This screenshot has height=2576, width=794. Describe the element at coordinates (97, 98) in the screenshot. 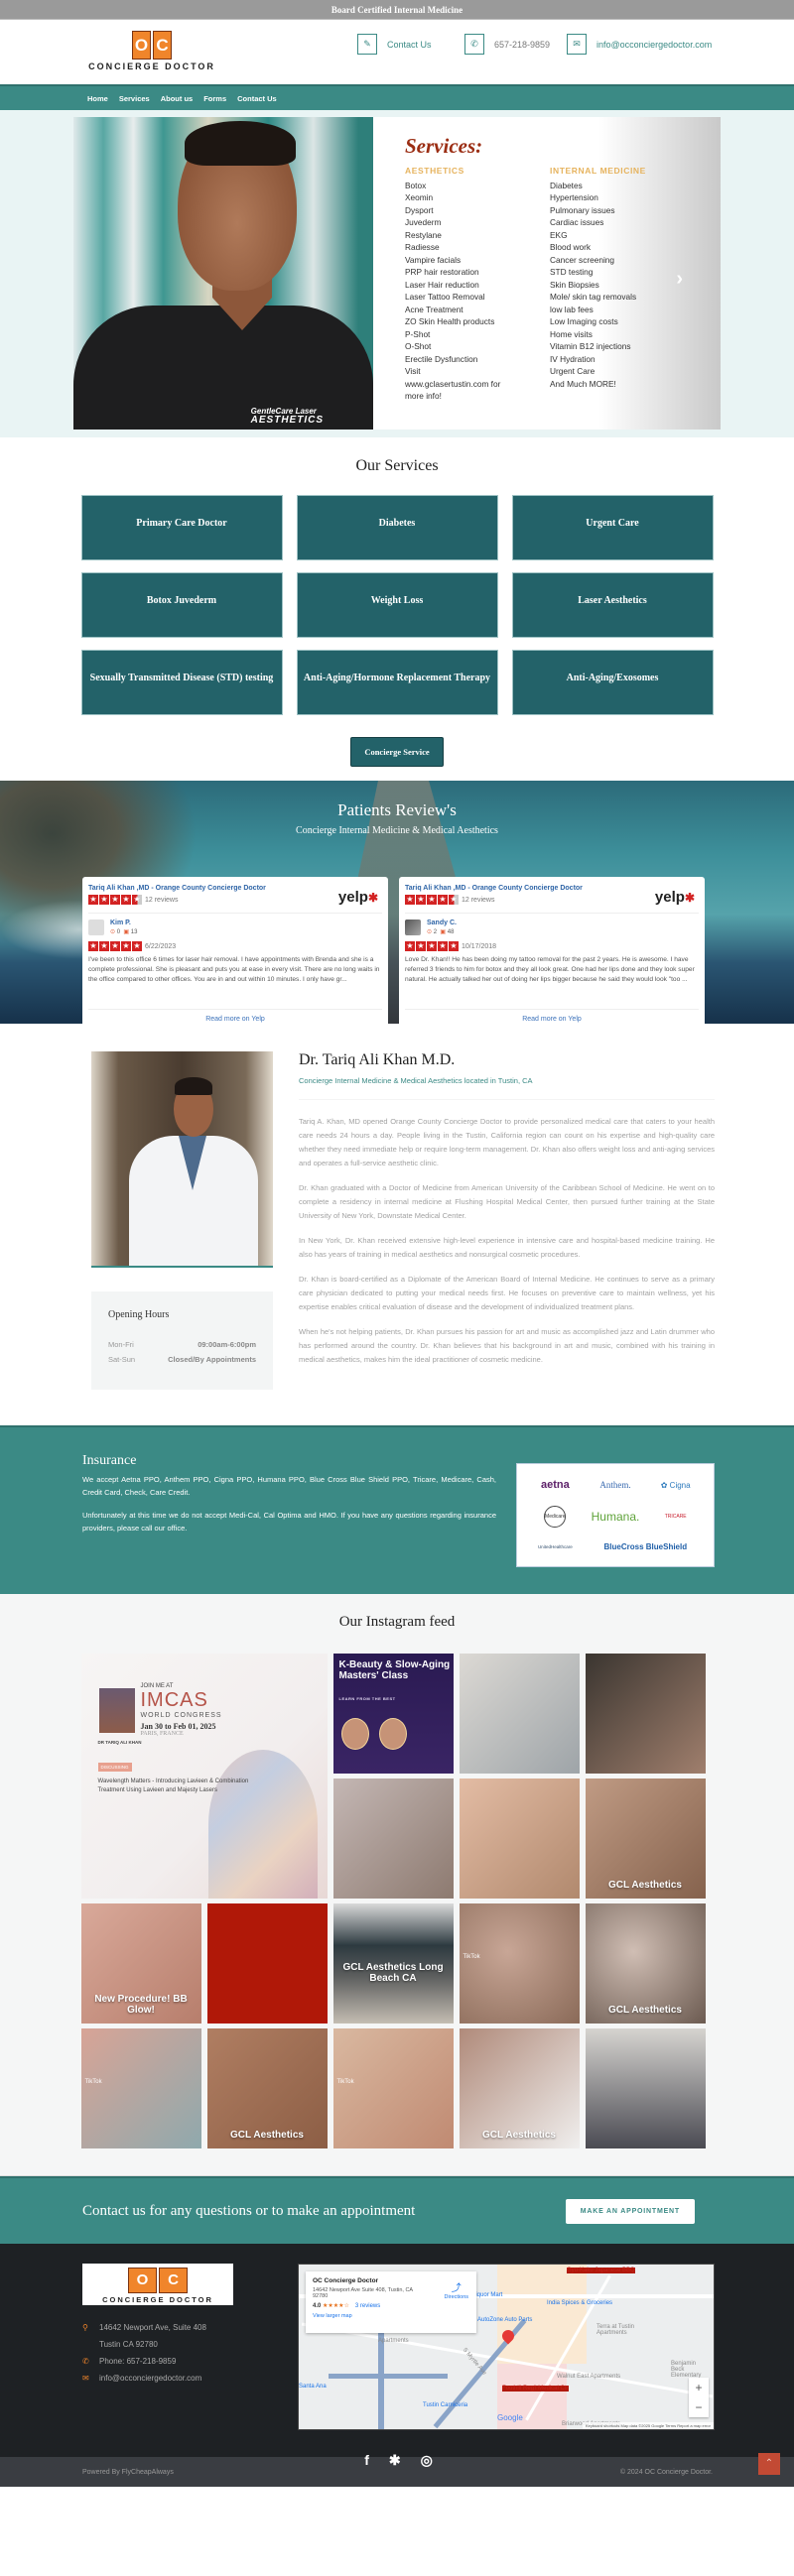

I see `nav-home: Home` at that location.